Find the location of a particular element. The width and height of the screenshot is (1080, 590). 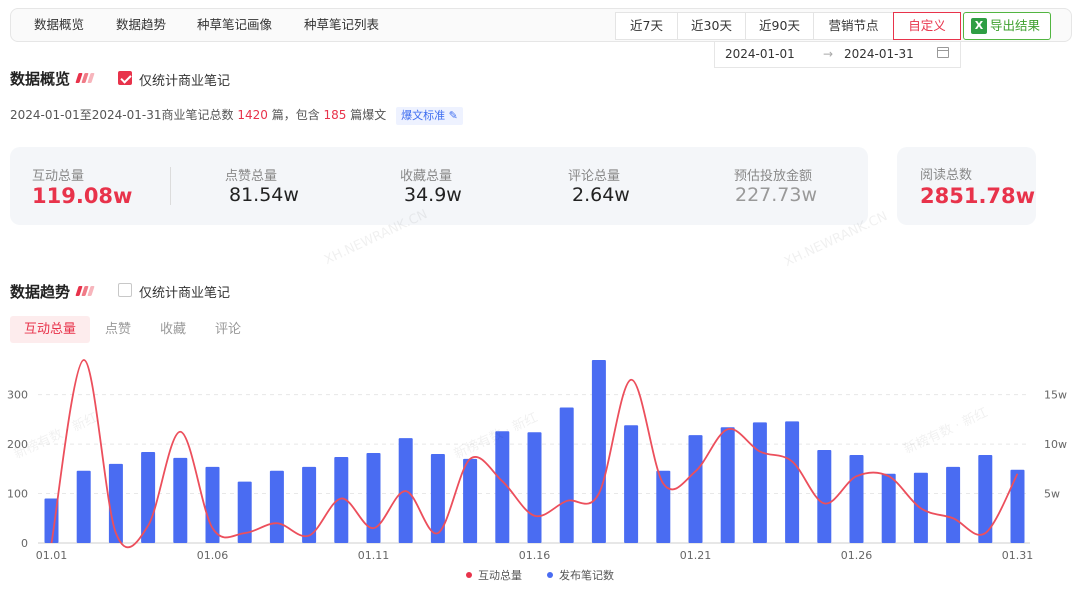

summary-mid: 篇，包含 is located at coordinates (295, 115).